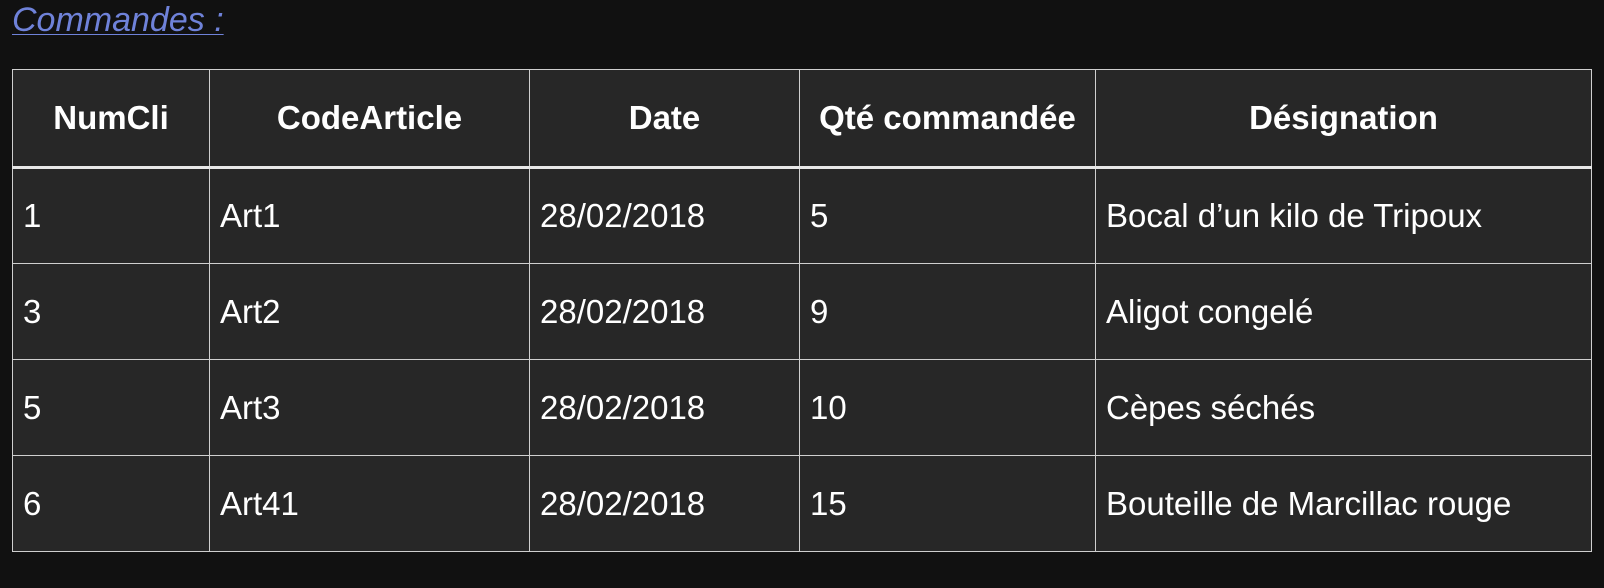  I want to click on cell-numcli: 5, so click(111, 407).